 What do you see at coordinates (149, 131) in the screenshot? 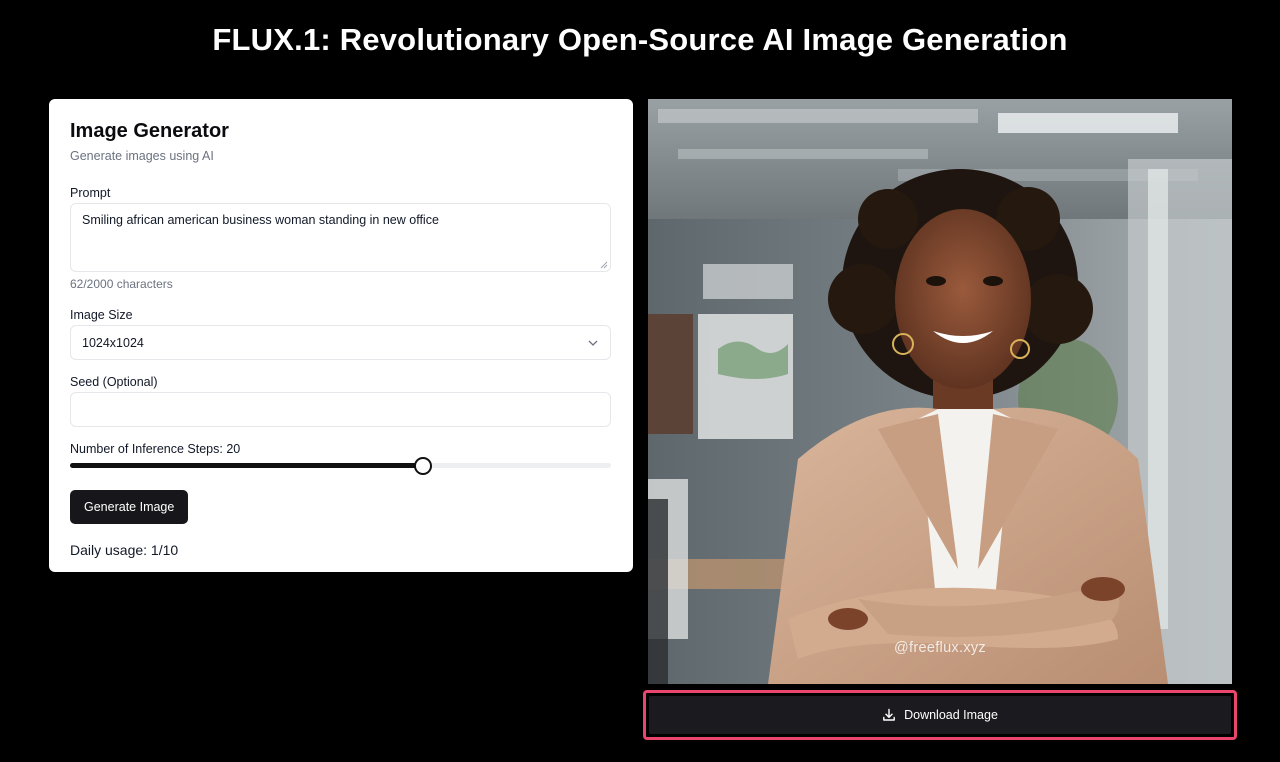
I see `card-title: Image Generator` at bounding box center [149, 131].